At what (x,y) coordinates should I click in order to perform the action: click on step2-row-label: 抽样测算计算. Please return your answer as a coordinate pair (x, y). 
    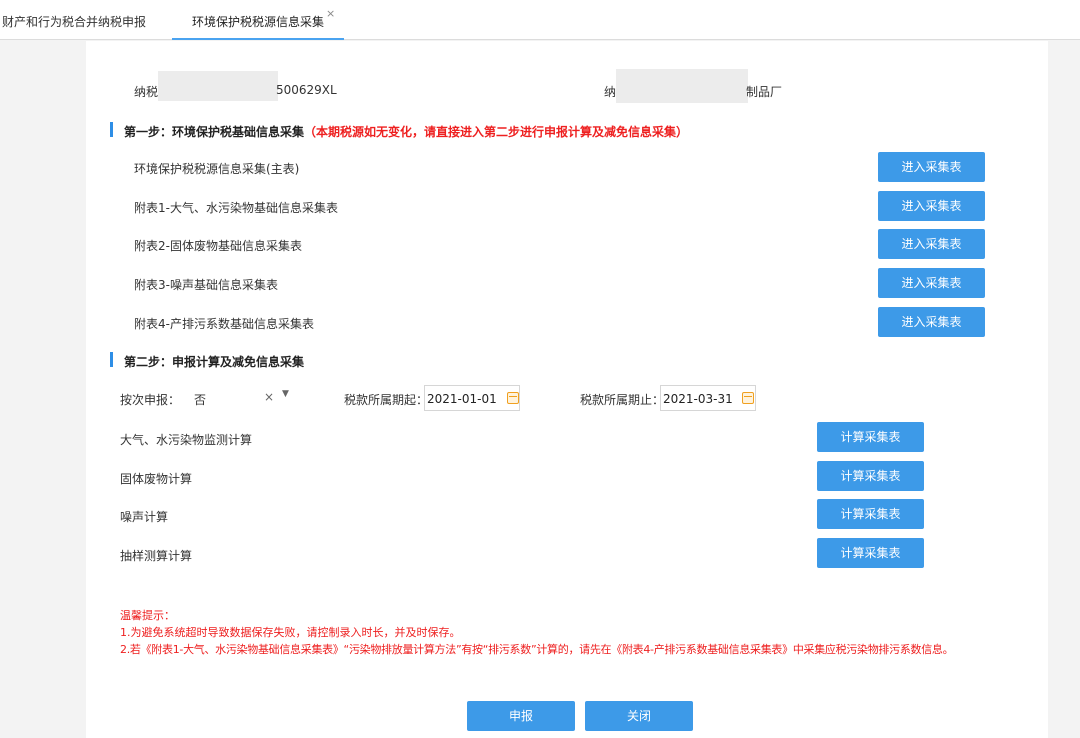
    Looking at the image, I should click on (156, 556).